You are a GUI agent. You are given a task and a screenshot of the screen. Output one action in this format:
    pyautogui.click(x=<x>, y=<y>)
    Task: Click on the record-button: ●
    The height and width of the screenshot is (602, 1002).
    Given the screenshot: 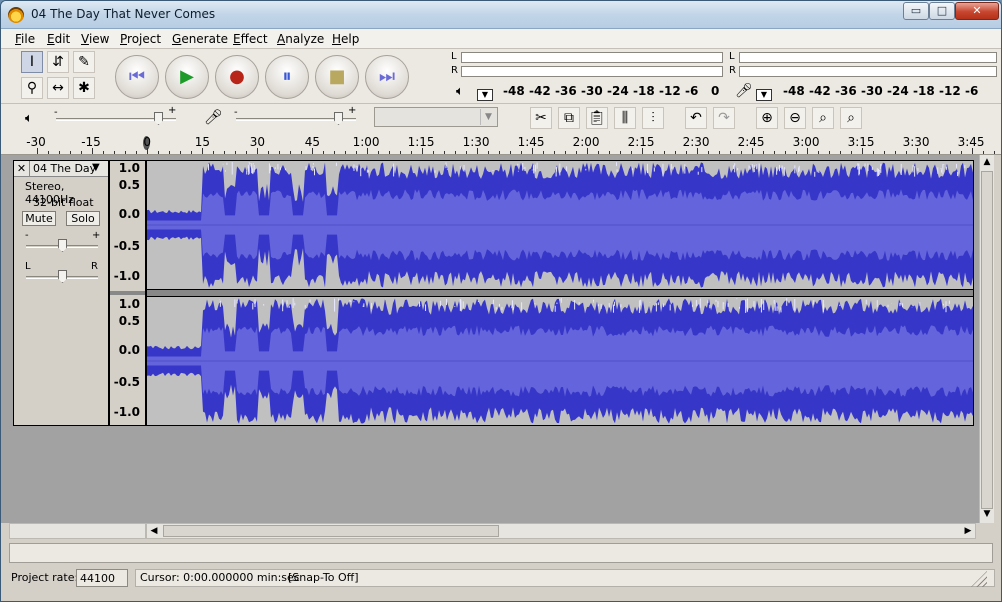 What is the action you would take?
    pyautogui.click(x=237, y=77)
    